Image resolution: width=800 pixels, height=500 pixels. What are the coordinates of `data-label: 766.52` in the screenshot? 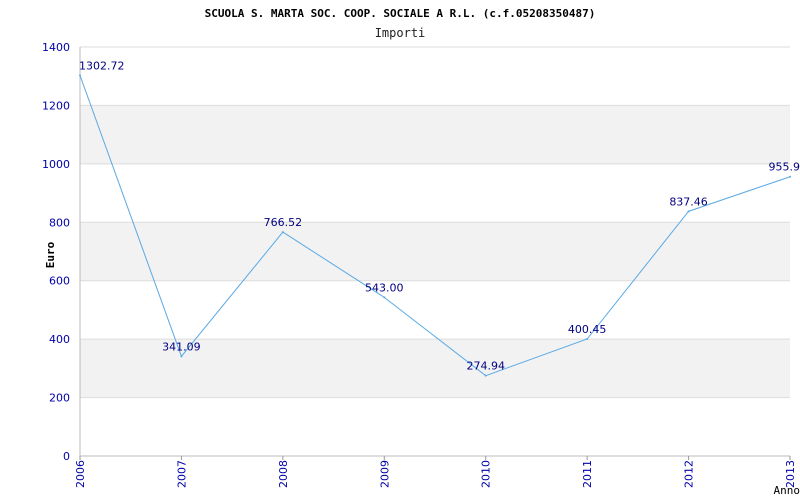 It's located at (283, 222).